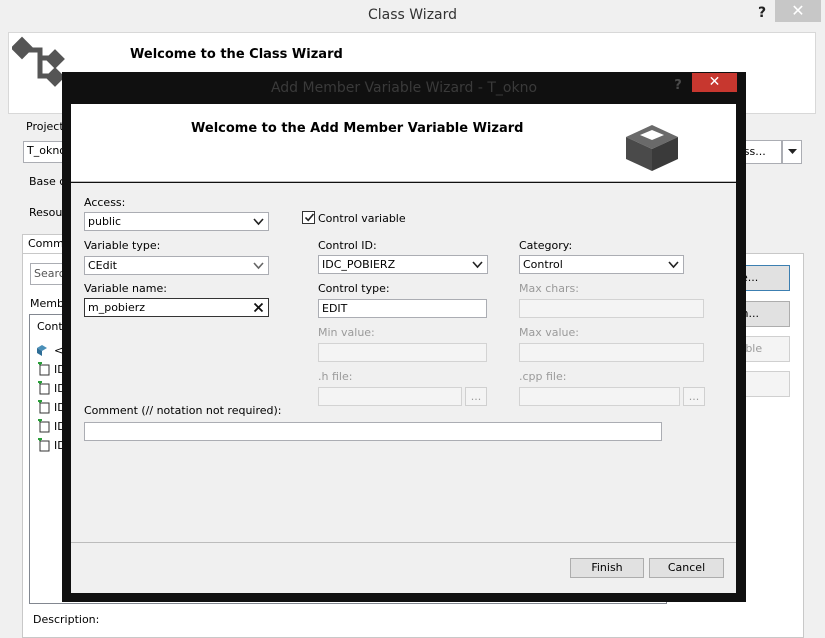  Describe the element at coordinates (176, 307) in the screenshot. I see `variable-name-input: m_pobierz` at that location.